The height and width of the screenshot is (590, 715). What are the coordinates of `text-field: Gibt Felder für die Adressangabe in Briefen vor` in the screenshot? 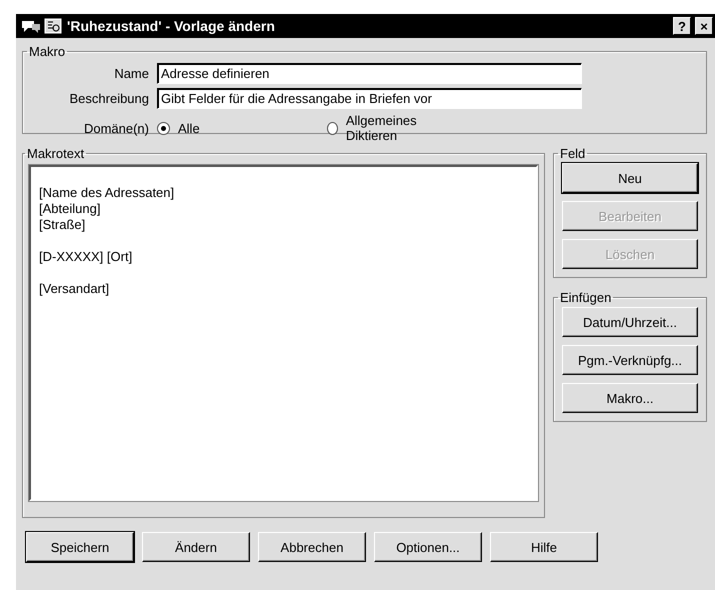 It's located at (369, 98).